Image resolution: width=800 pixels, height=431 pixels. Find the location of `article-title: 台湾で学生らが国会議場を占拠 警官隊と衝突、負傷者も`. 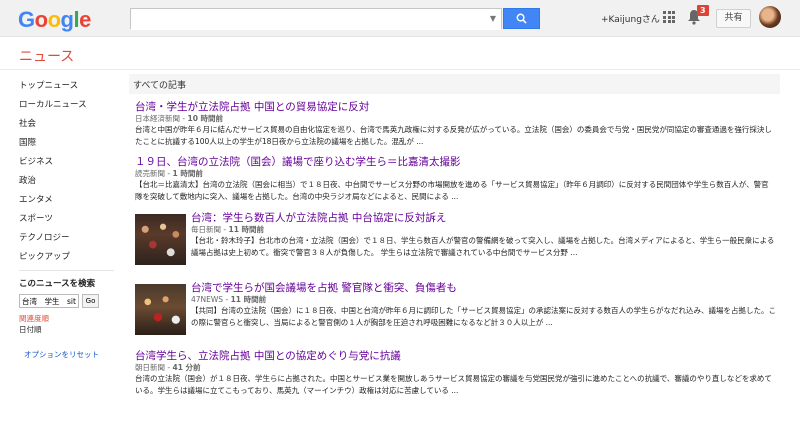

article-title: 台湾で学生らが国会議場を占拠 警官隊と衝突、負傷者も is located at coordinates (484, 288).